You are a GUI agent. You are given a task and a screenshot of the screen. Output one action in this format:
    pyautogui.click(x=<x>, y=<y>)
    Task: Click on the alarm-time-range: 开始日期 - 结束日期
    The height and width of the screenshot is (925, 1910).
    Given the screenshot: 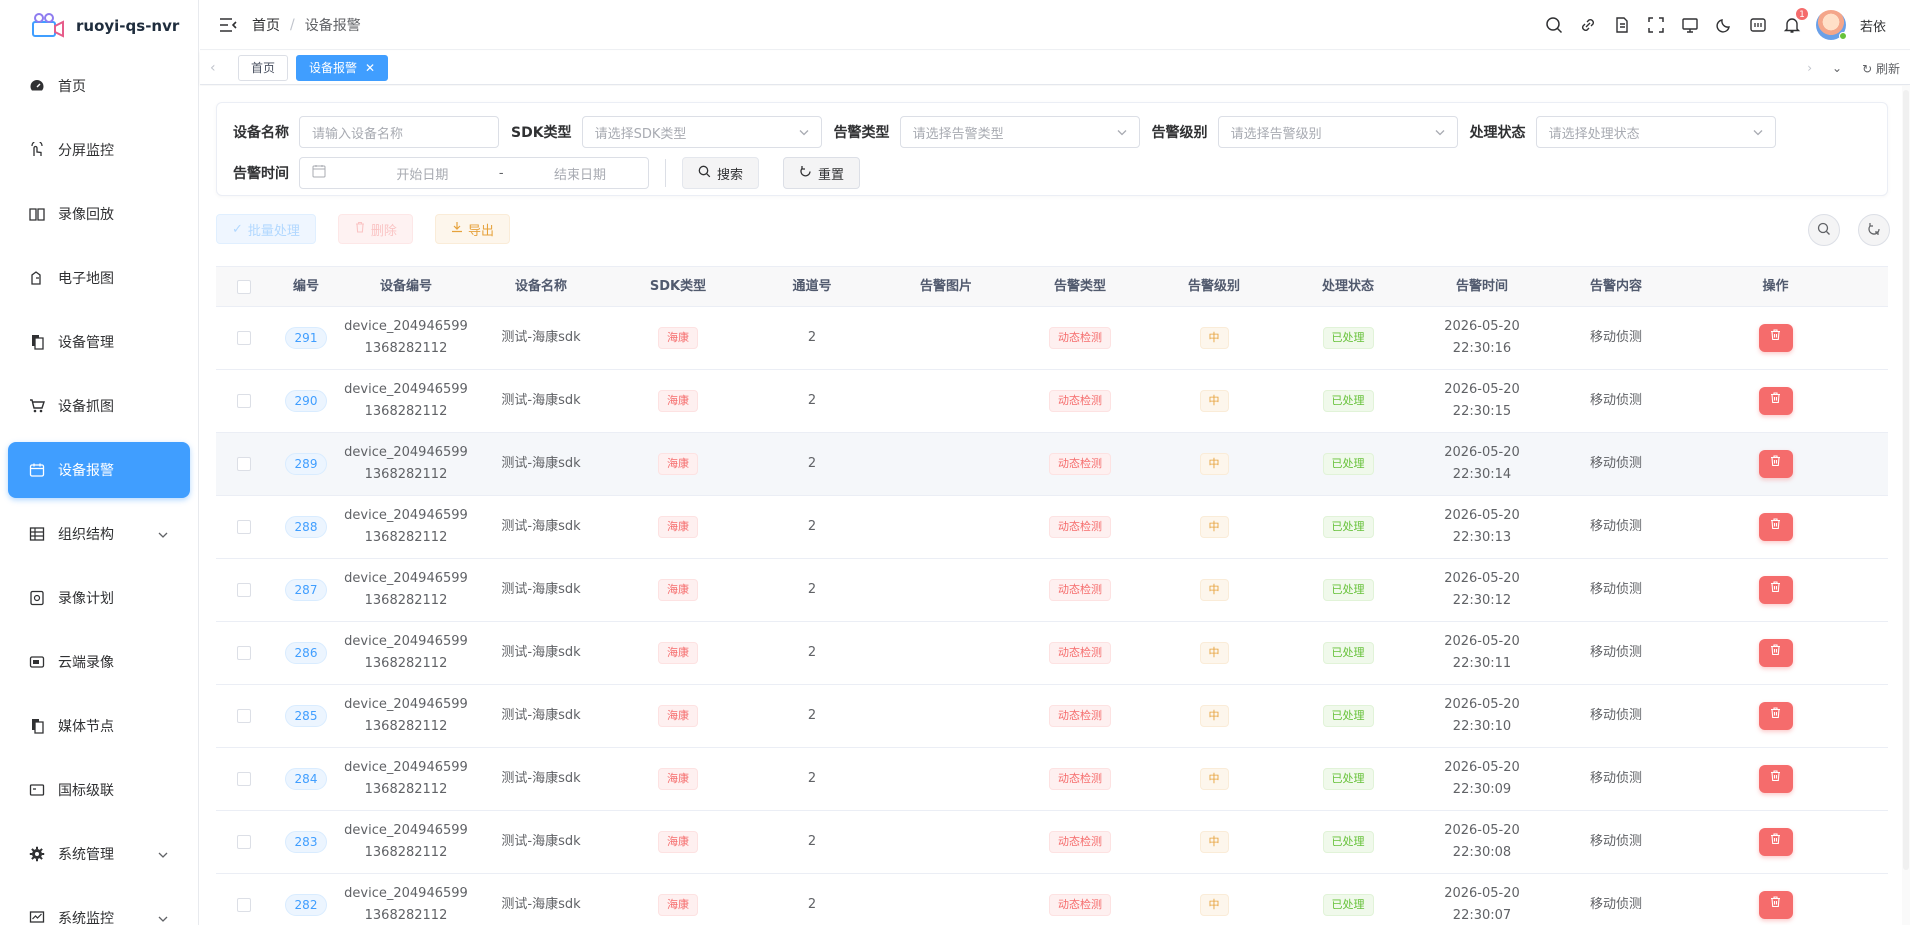 What is the action you would take?
    pyautogui.click(x=474, y=173)
    